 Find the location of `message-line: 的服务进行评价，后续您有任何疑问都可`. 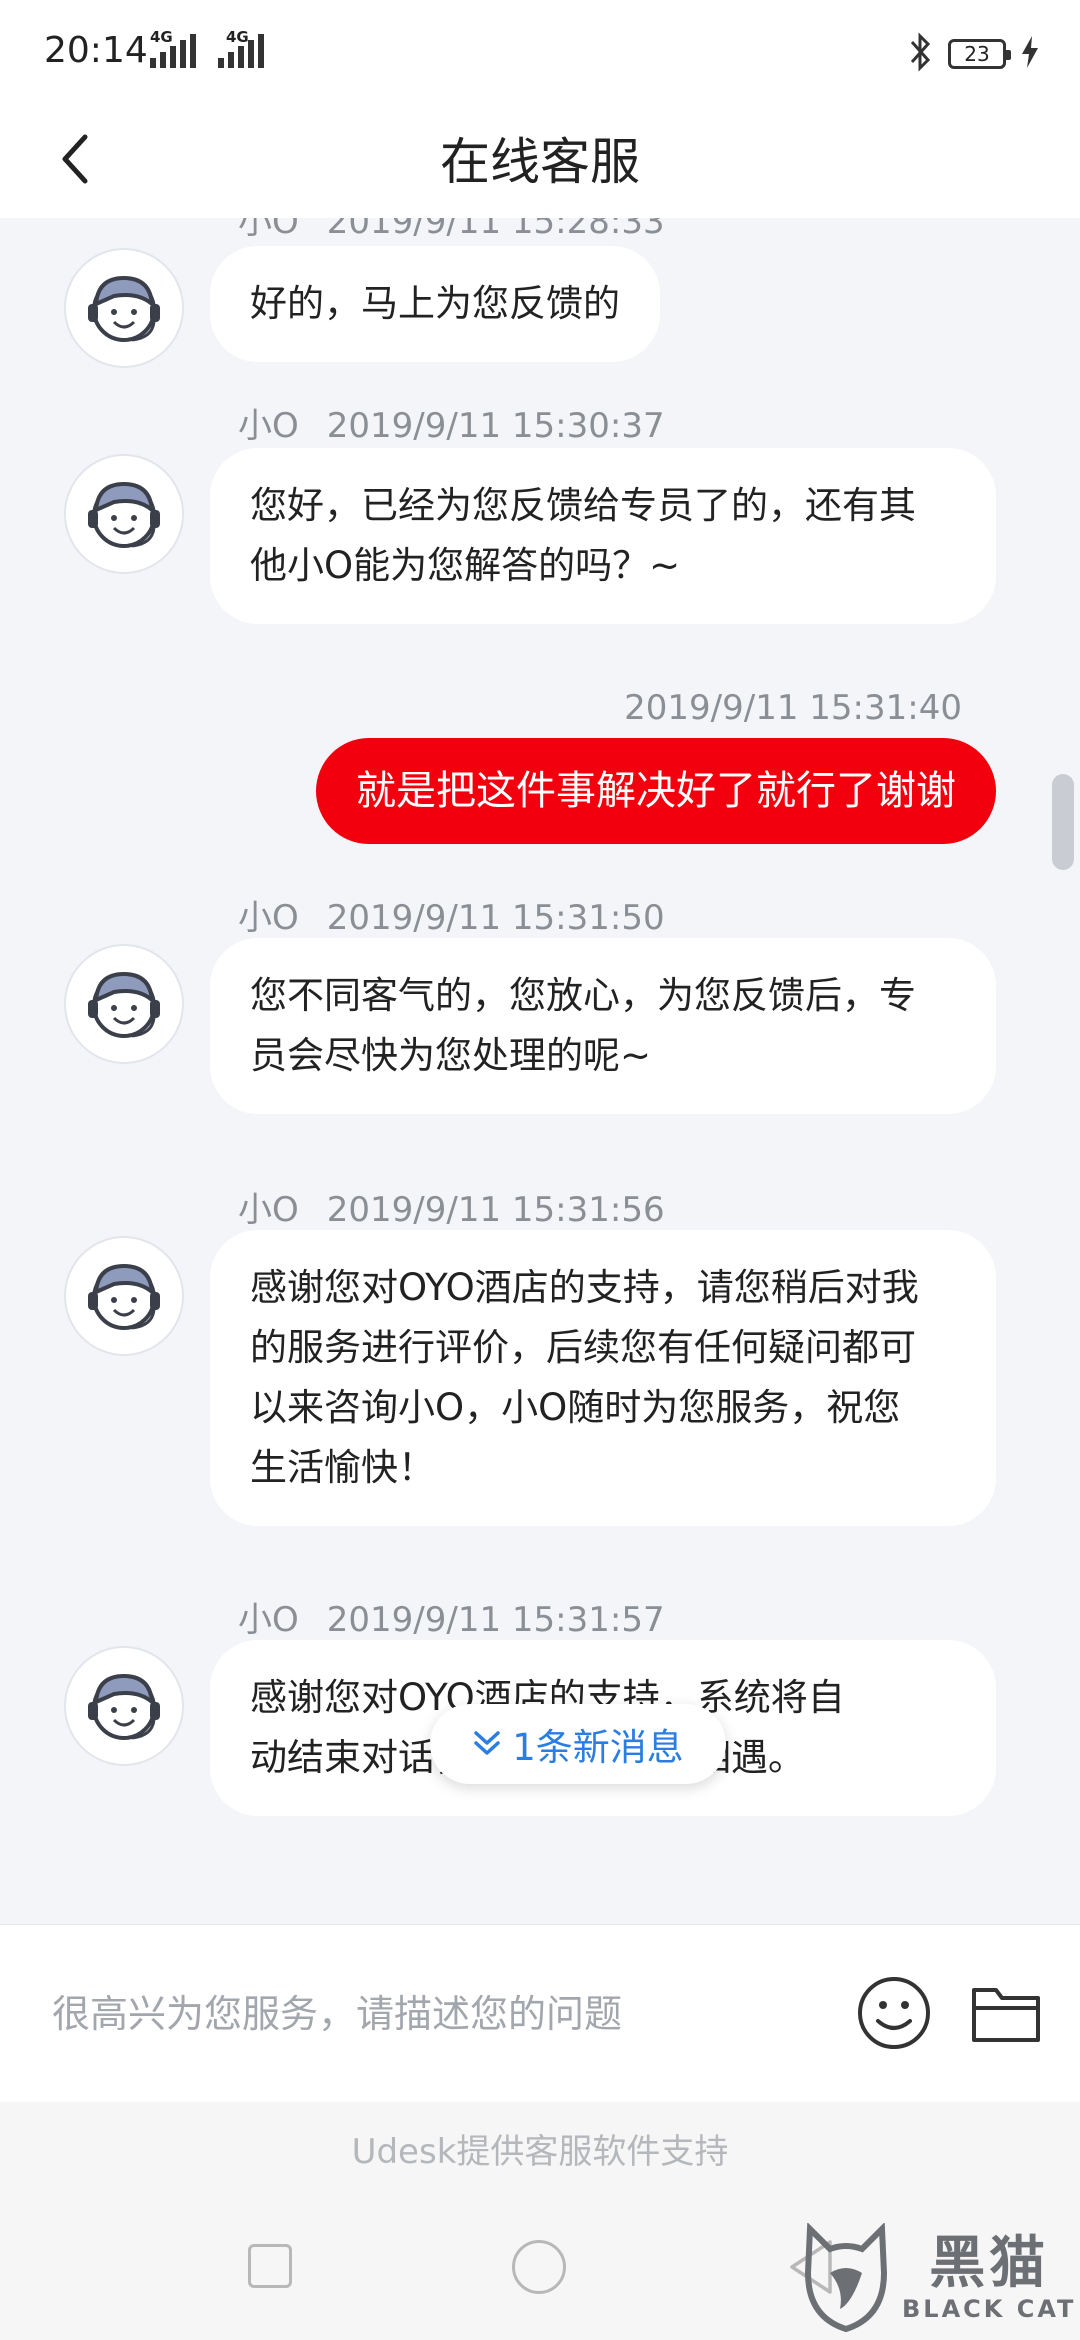

message-line: 的服务进行评价，后续您有任何疑问都可 is located at coordinates (583, 1347).